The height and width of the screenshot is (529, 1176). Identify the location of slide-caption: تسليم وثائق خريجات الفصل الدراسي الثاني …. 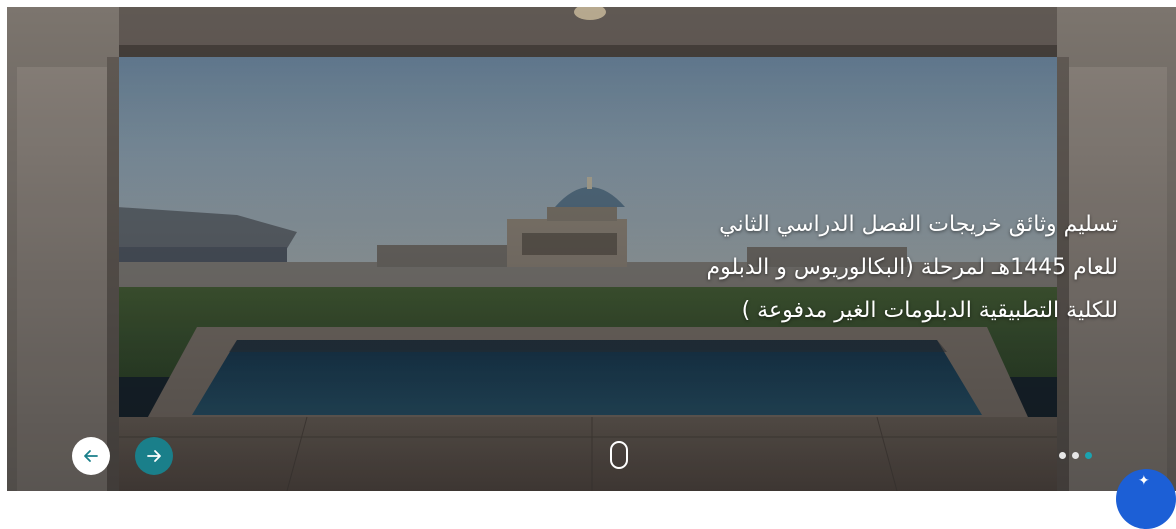
(838, 267).